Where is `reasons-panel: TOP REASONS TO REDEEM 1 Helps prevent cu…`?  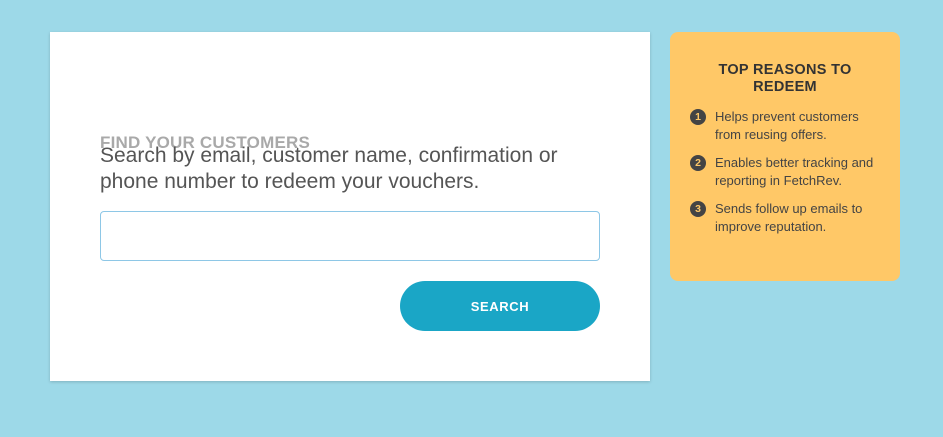
reasons-panel: TOP REASONS TO REDEEM 1 Helps prevent cu… is located at coordinates (785, 156).